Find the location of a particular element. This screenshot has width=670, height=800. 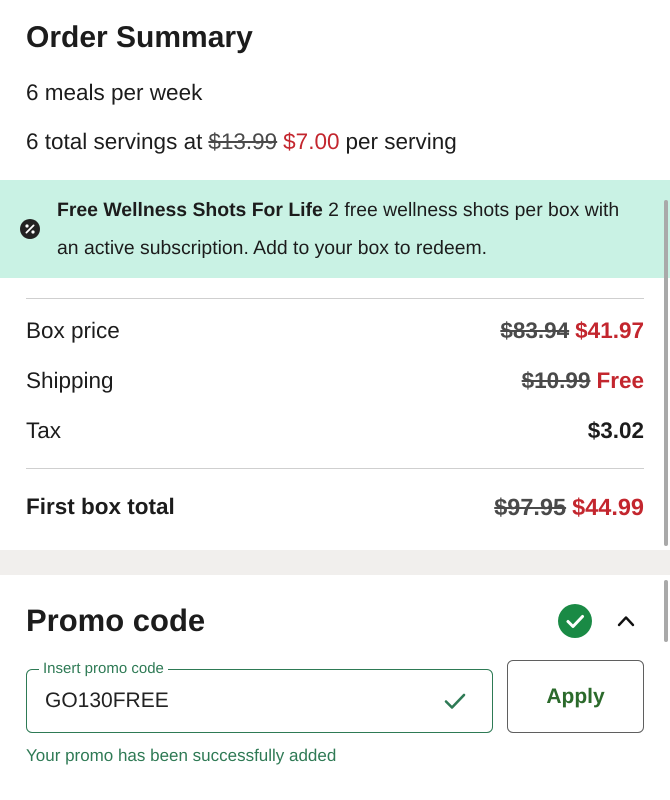

servings-text: per serving is located at coordinates (401, 142).